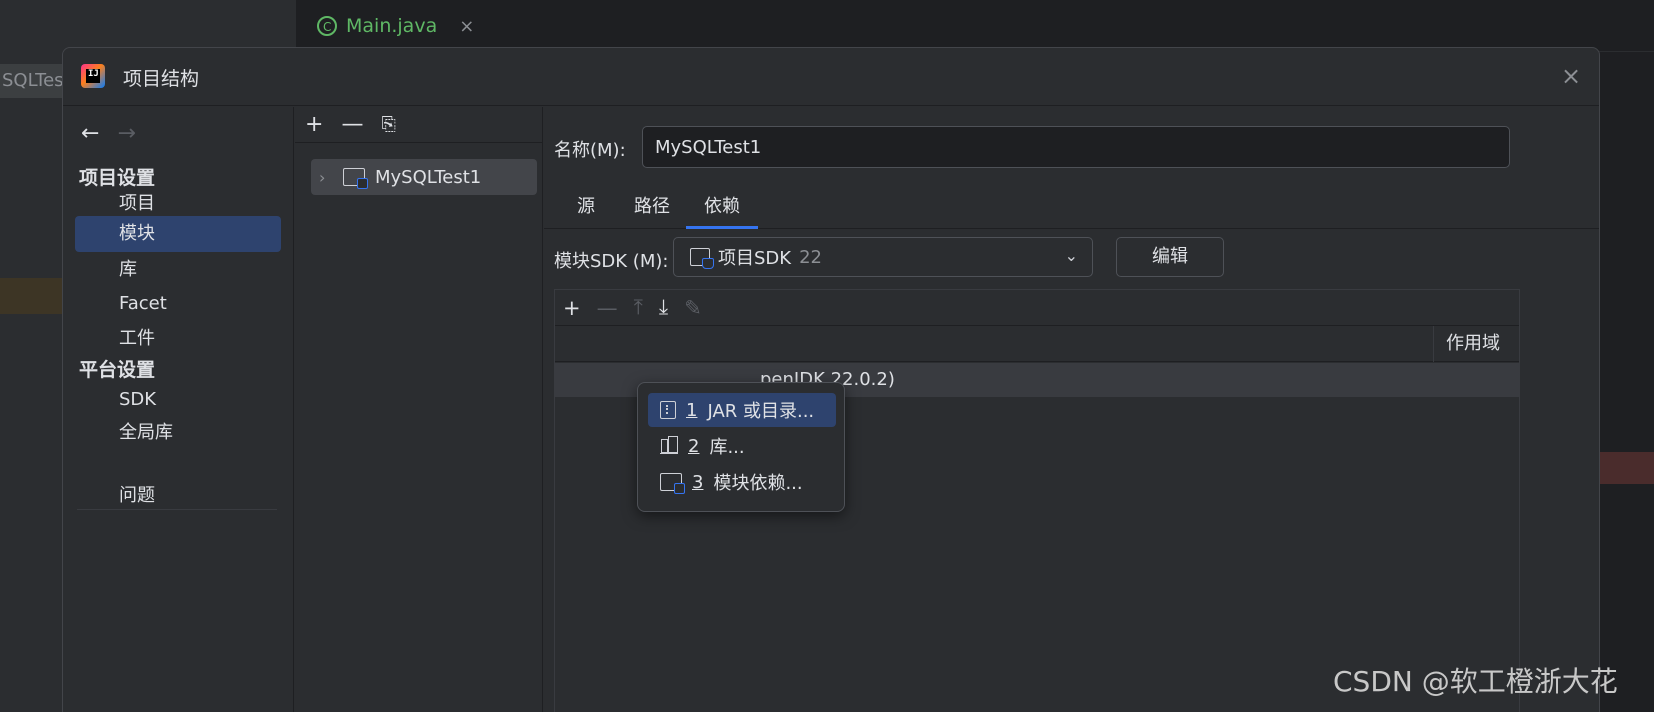 The height and width of the screenshot is (712, 1654). What do you see at coordinates (352, 124) in the screenshot?
I see `remove-icon: —` at bounding box center [352, 124].